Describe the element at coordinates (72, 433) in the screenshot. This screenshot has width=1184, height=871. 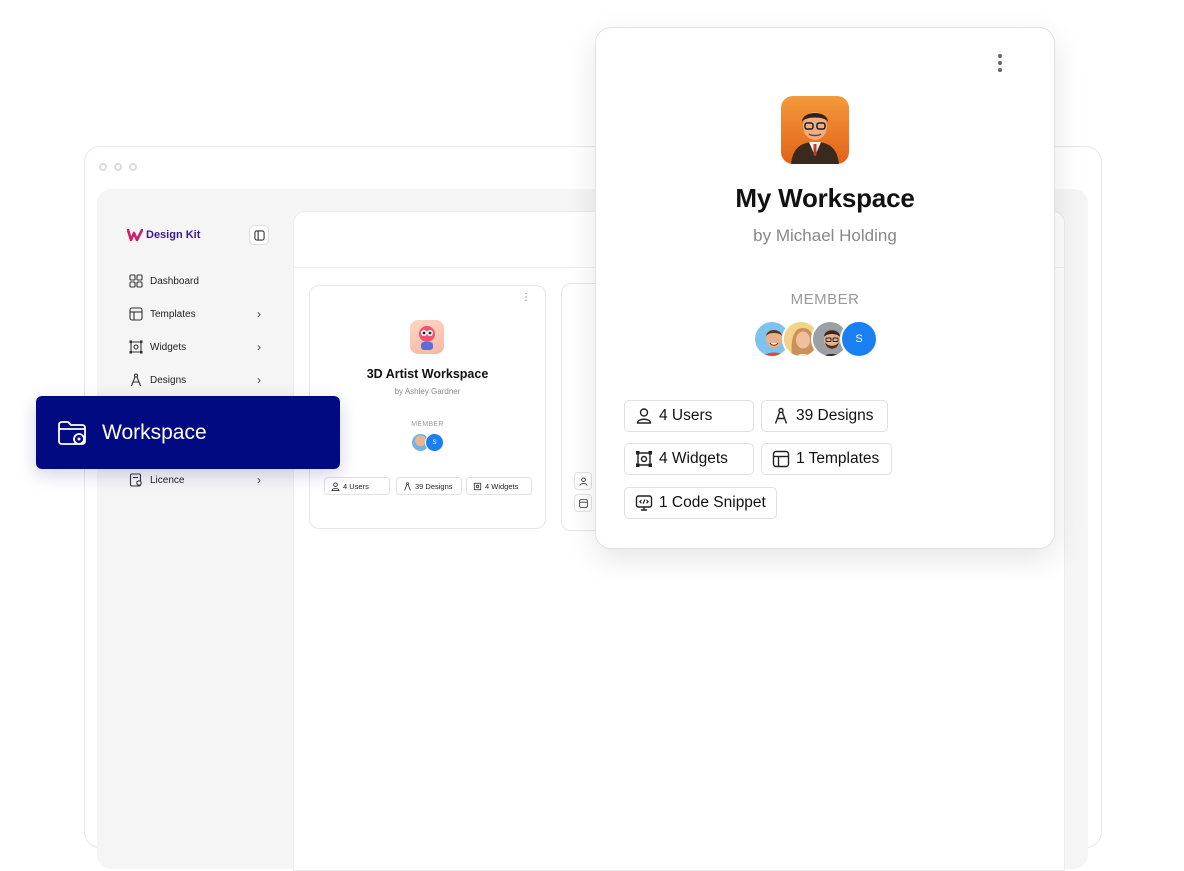
I see `folder-icon` at that location.